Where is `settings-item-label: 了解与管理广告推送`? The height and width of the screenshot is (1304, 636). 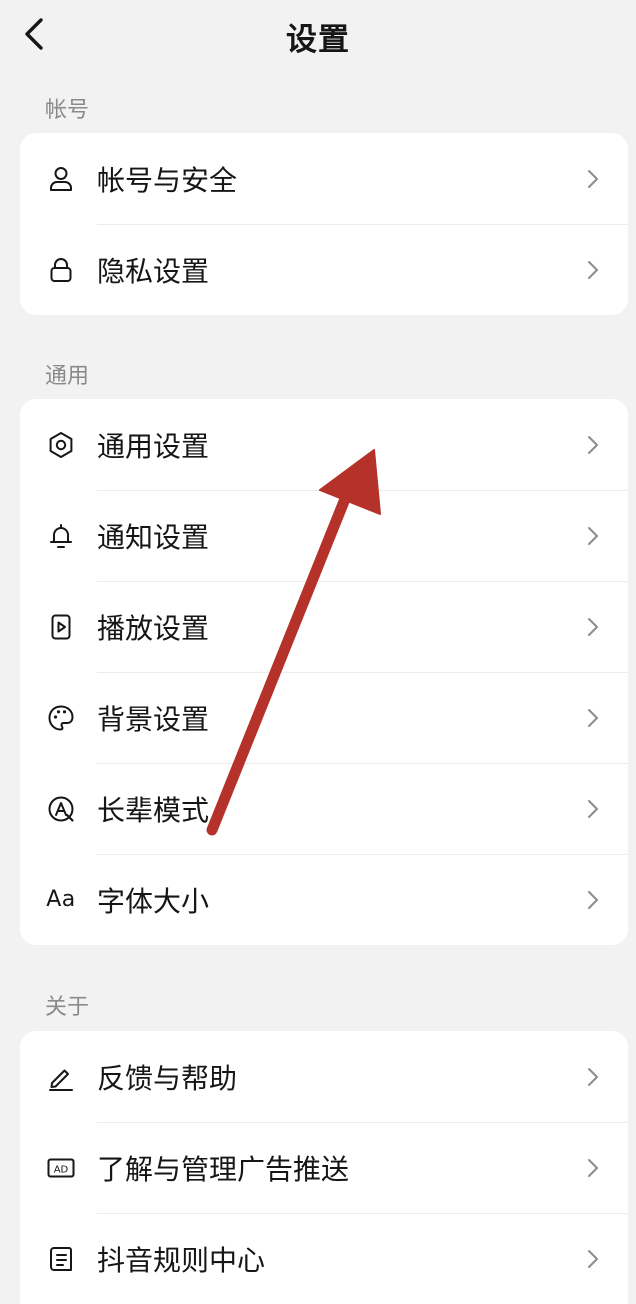 settings-item-label: 了解与管理广告推送 is located at coordinates (223, 1169).